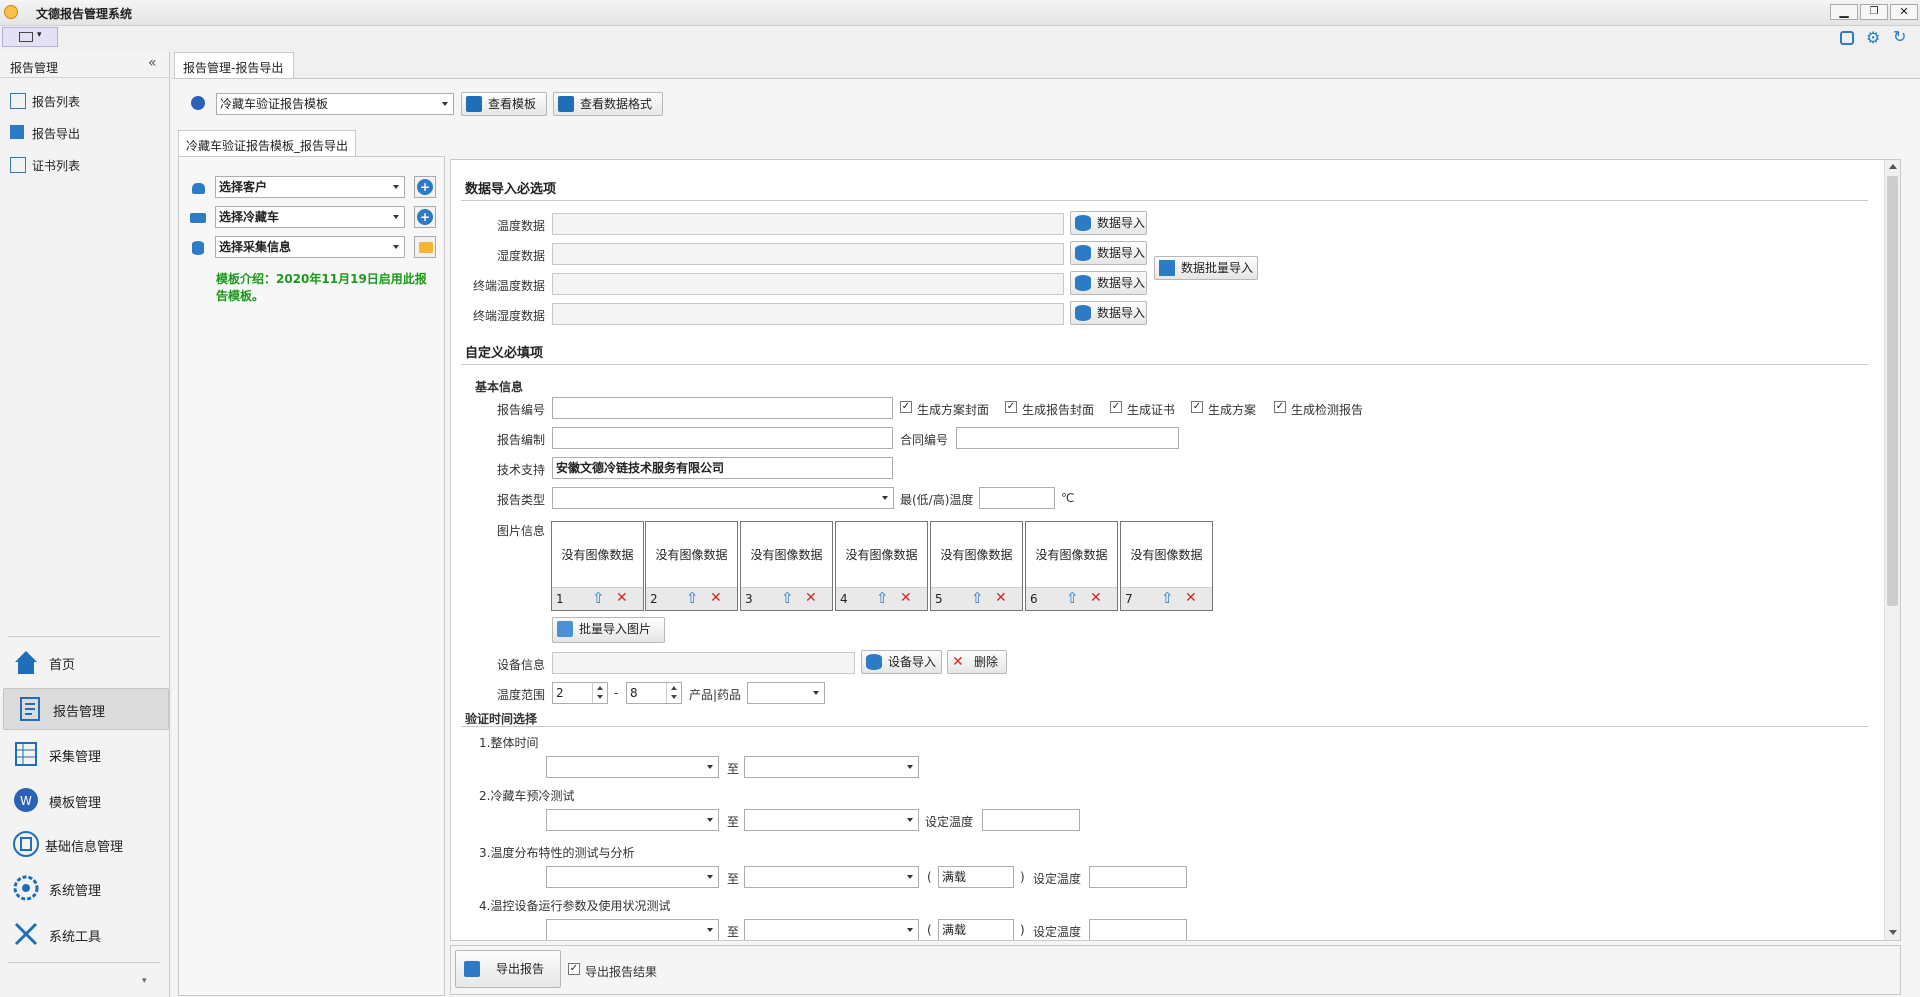  I want to click on precool-set-temp-field, so click(1031, 820).